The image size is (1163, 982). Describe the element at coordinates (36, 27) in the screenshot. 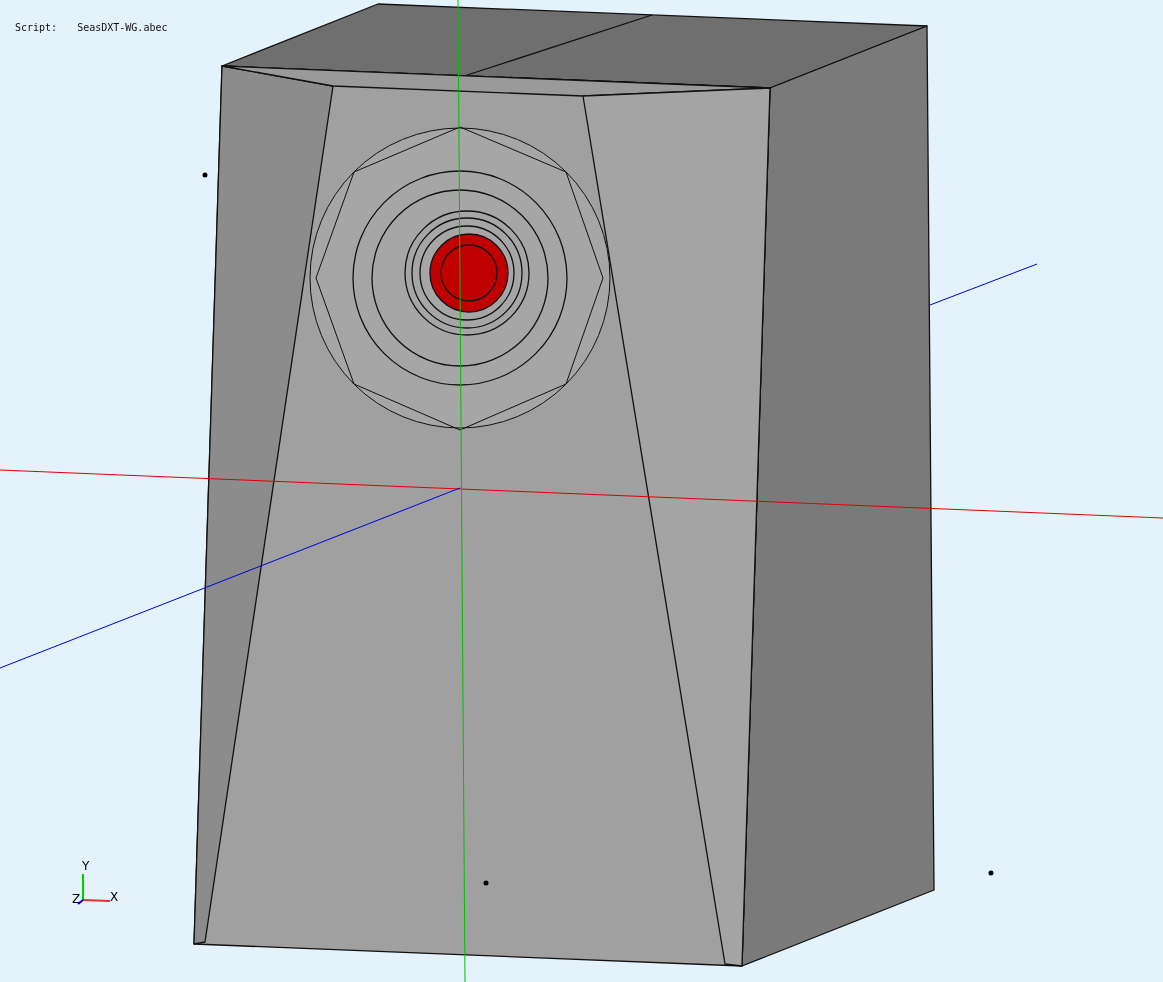

I see `script-label: Script:` at that location.